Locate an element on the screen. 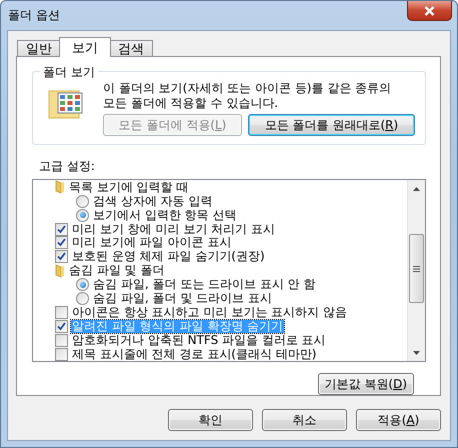 Image resolution: width=458 pixels, height=448 pixels. window-title: 폴더 옵션 is located at coordinates (34, 15).